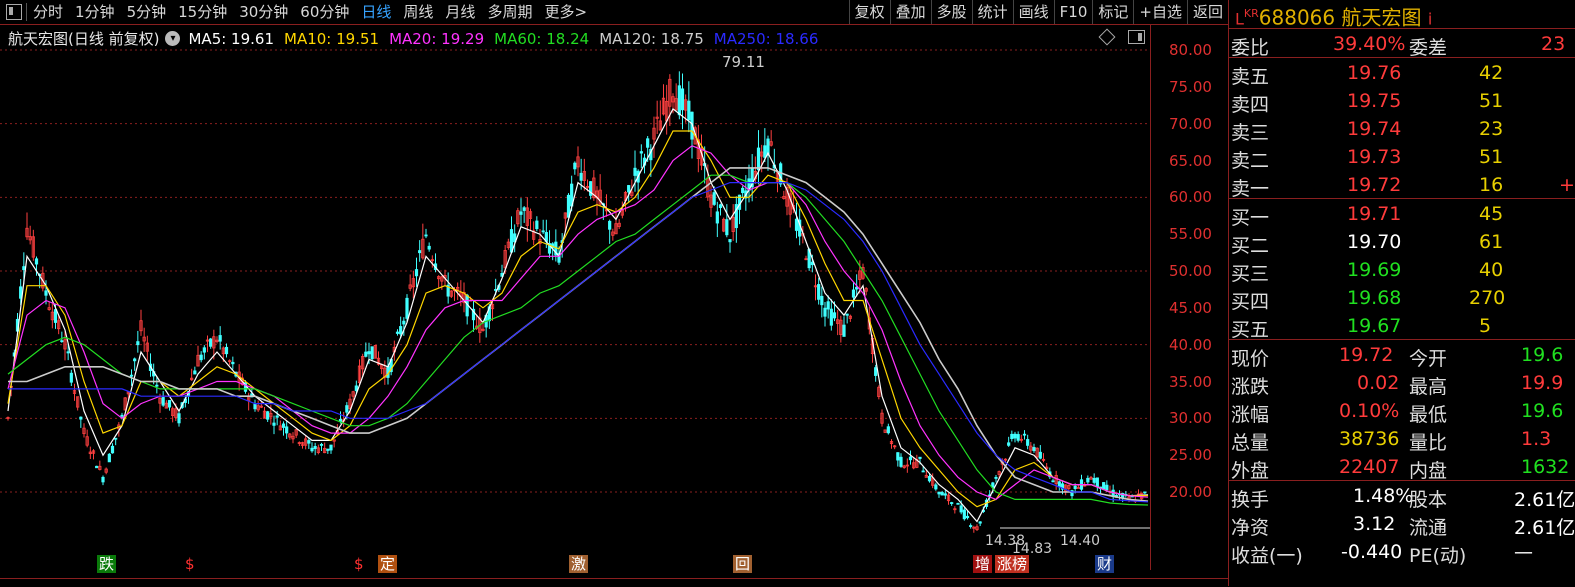 The width and height of the screenshot is (1575, 587). What do you see at coordinates (1430, 19) in the screenshot?
I see `info-icon: i` at bounding box center [1430, 19].